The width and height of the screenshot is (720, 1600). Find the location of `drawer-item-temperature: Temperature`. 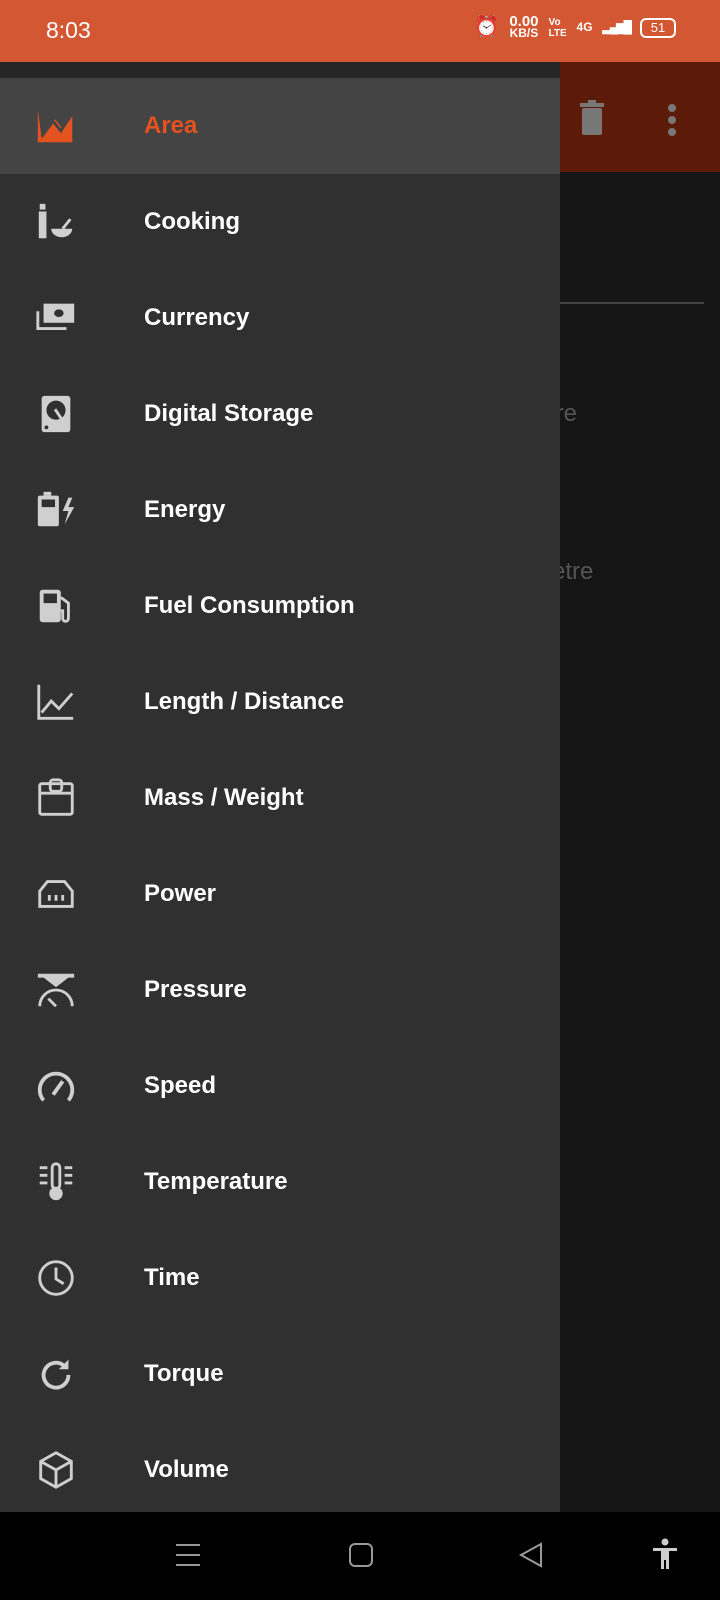

drawer-item-temperature: Temperature is located at coordinates (280, 1182).